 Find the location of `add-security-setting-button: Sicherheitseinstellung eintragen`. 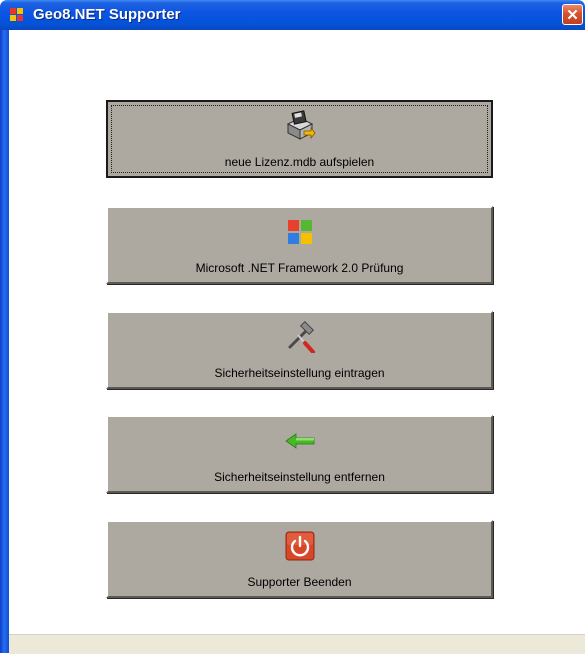

add-security-setting-button: Sicherheitseinstellung eintragen is located at coordinates (299, 350).